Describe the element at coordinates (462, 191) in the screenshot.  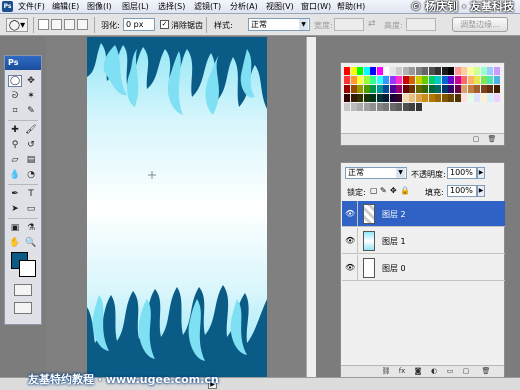
I see `fill-input: 100%` at that location.